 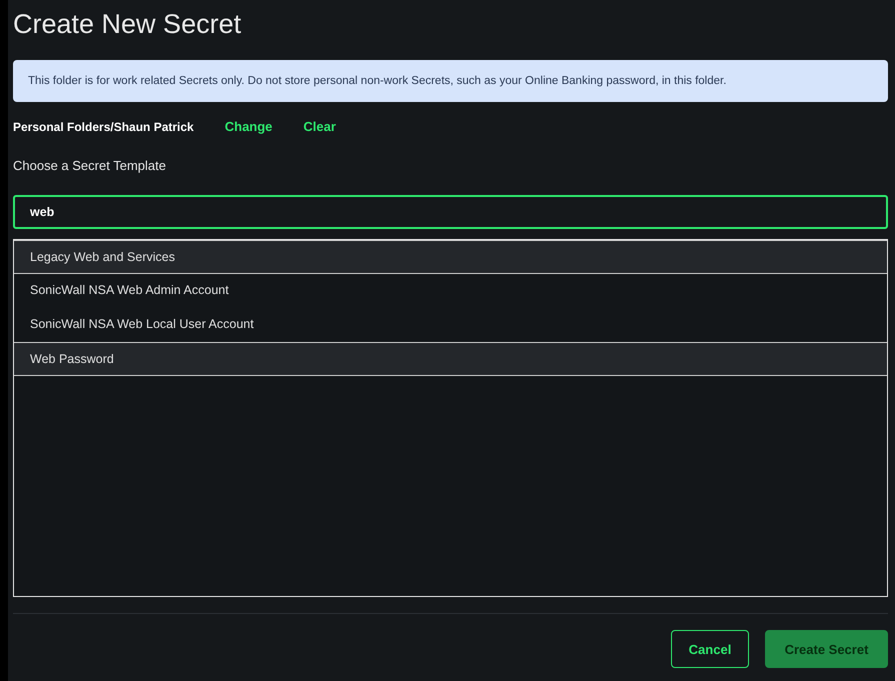 What do you see at coordinates (450, 291) in the screenshot?
I see `result-item: SonicWall NSA Web Admin Account` at bounding box center [450, 291].